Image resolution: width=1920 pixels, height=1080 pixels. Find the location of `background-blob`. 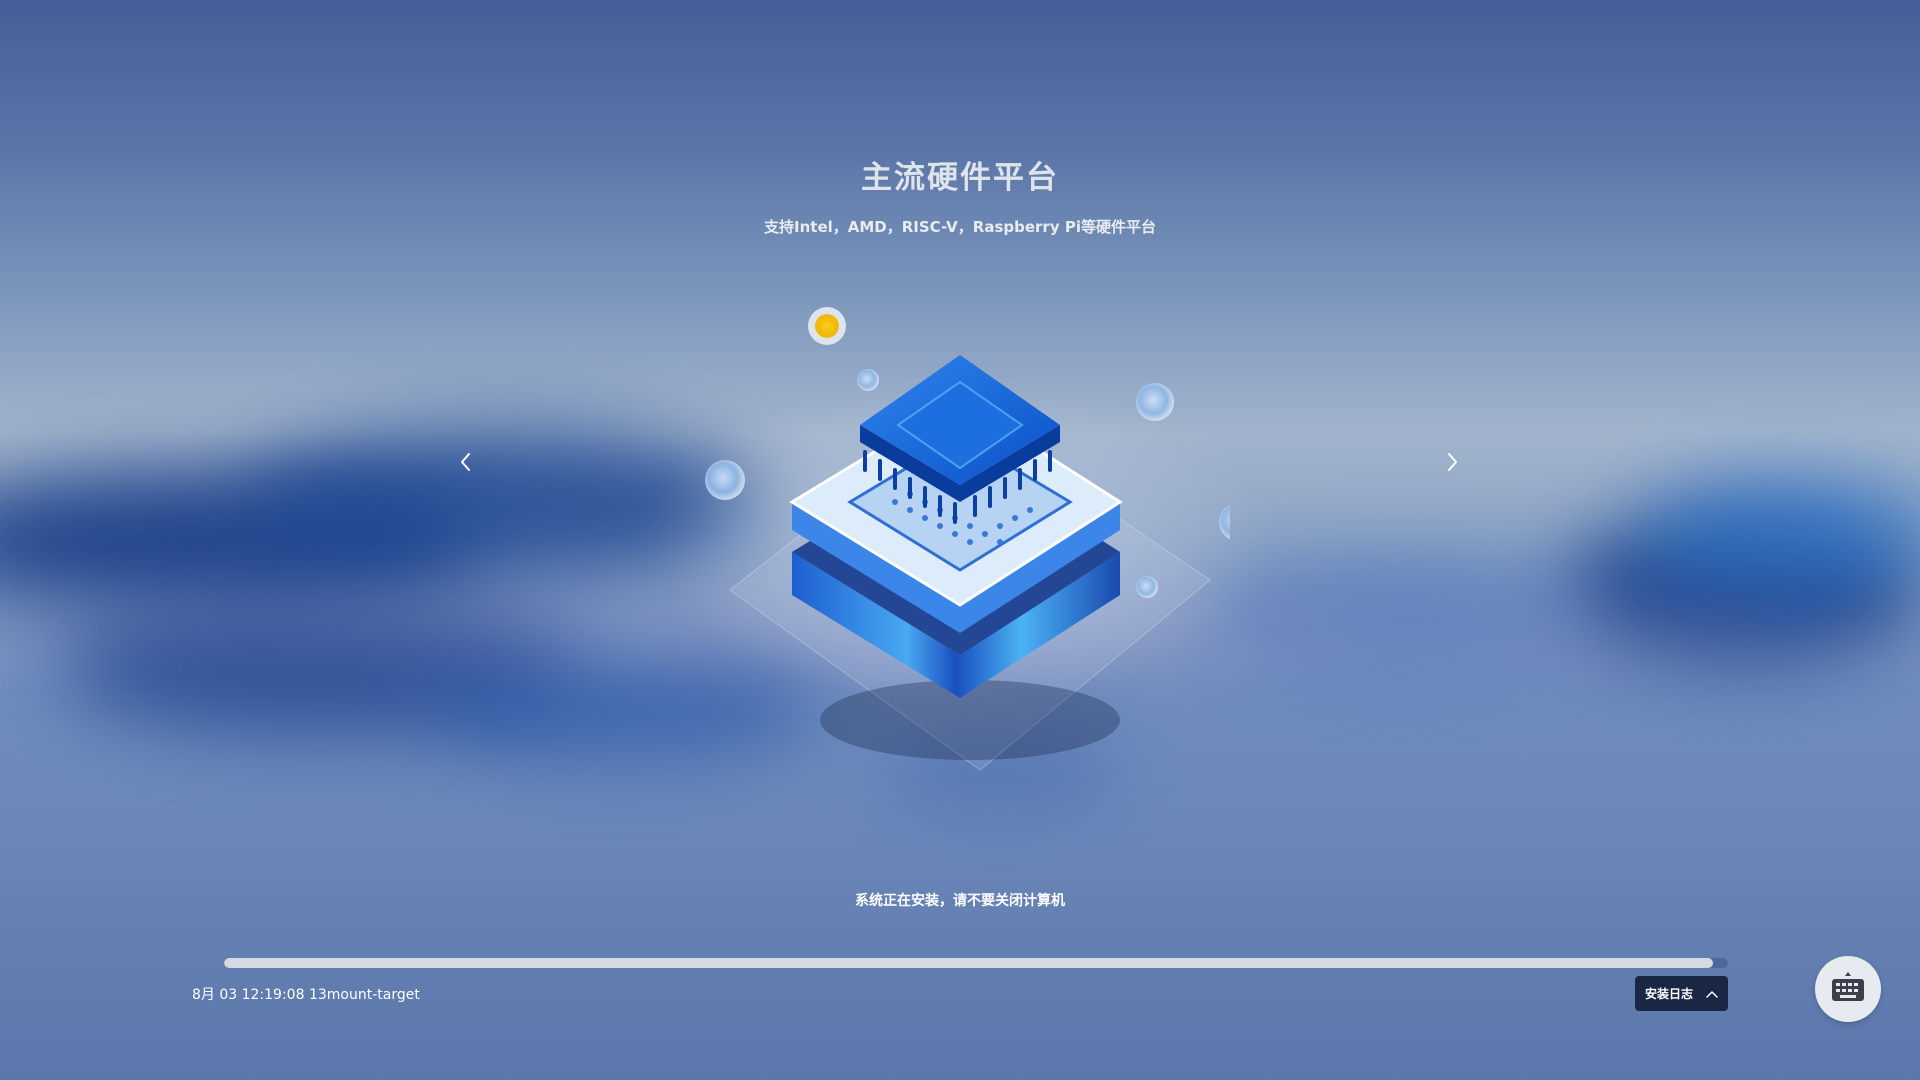

background-blob is located at coordinates (1780, 535).